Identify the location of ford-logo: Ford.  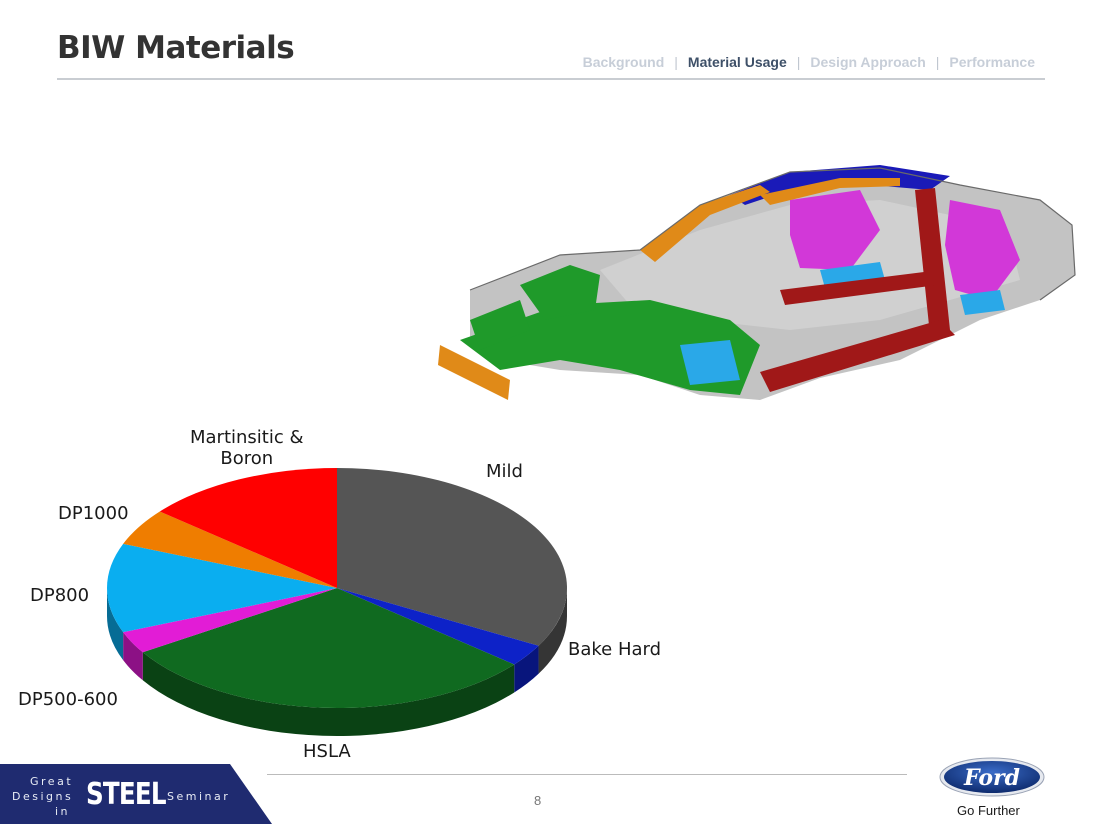
(992, 777).